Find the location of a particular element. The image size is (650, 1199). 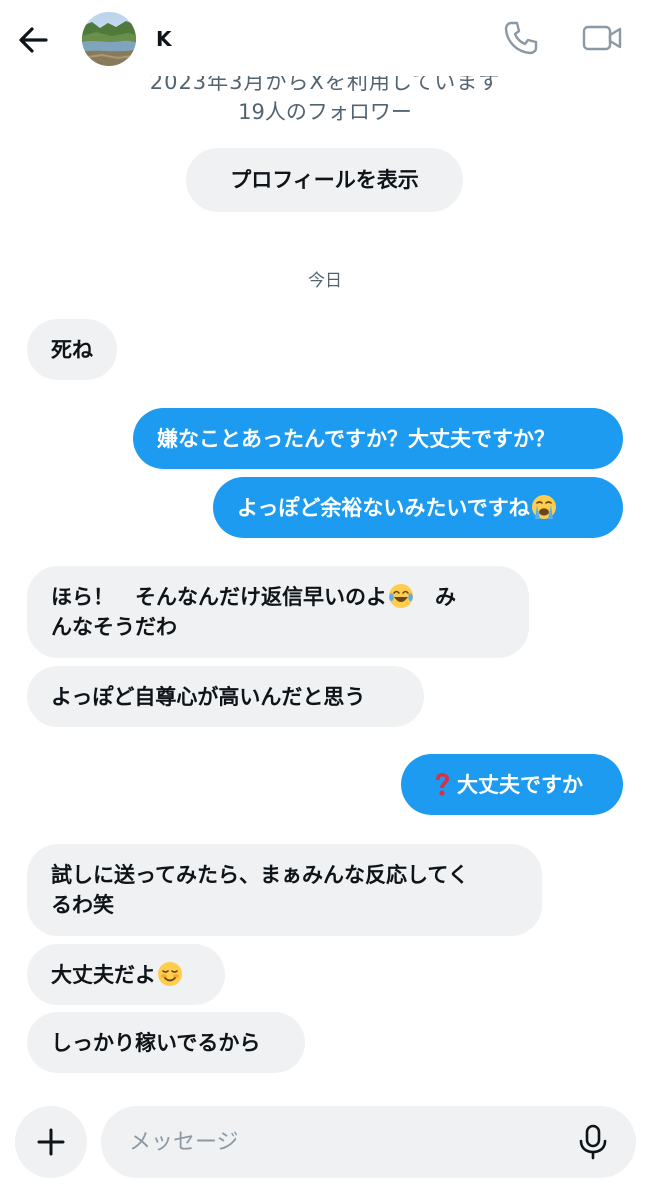

outgoing-message: よっぽど余裕ないみたいですね is located at coordinates (418, 507).